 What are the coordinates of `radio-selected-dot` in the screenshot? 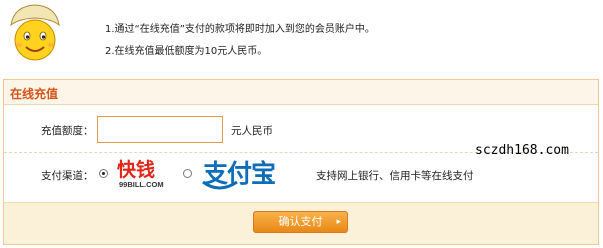 It's located at (103, 173).